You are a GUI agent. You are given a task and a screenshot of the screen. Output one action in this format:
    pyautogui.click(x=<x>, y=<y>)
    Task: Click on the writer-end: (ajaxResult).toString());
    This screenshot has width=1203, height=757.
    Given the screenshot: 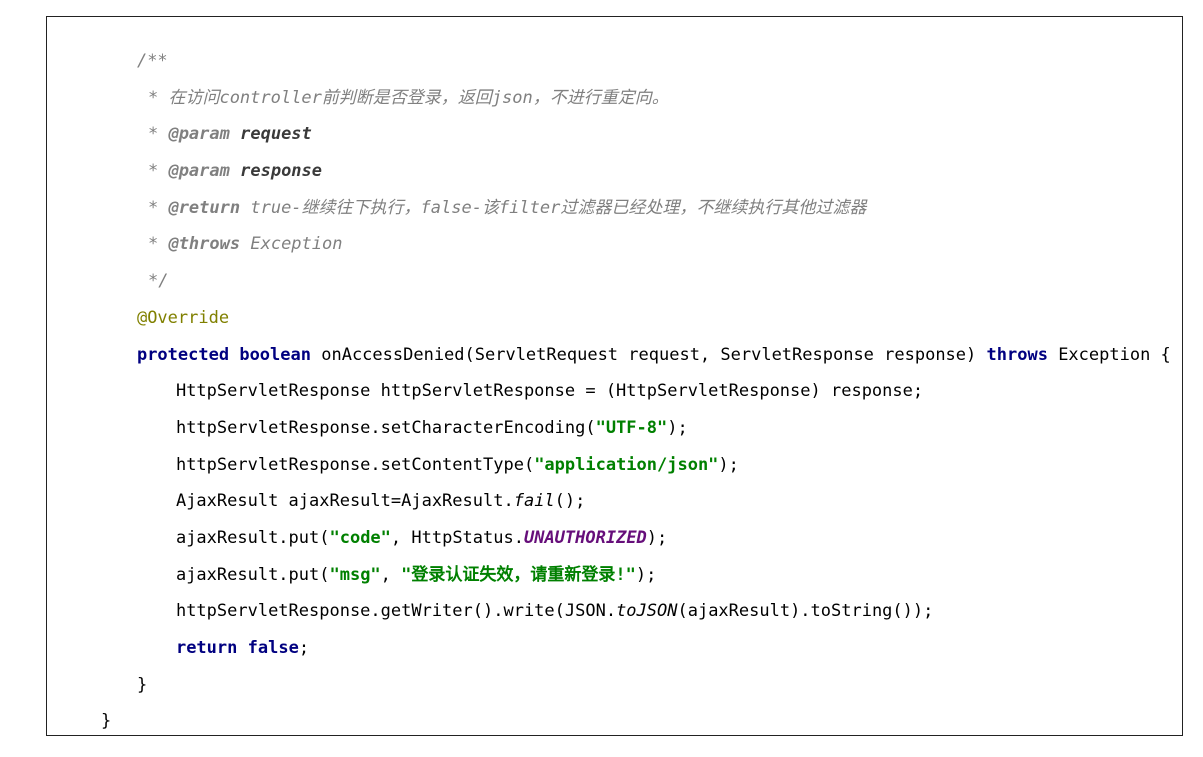 What is the action you would take?
    pyautogui.click(x=805, y=611)
    